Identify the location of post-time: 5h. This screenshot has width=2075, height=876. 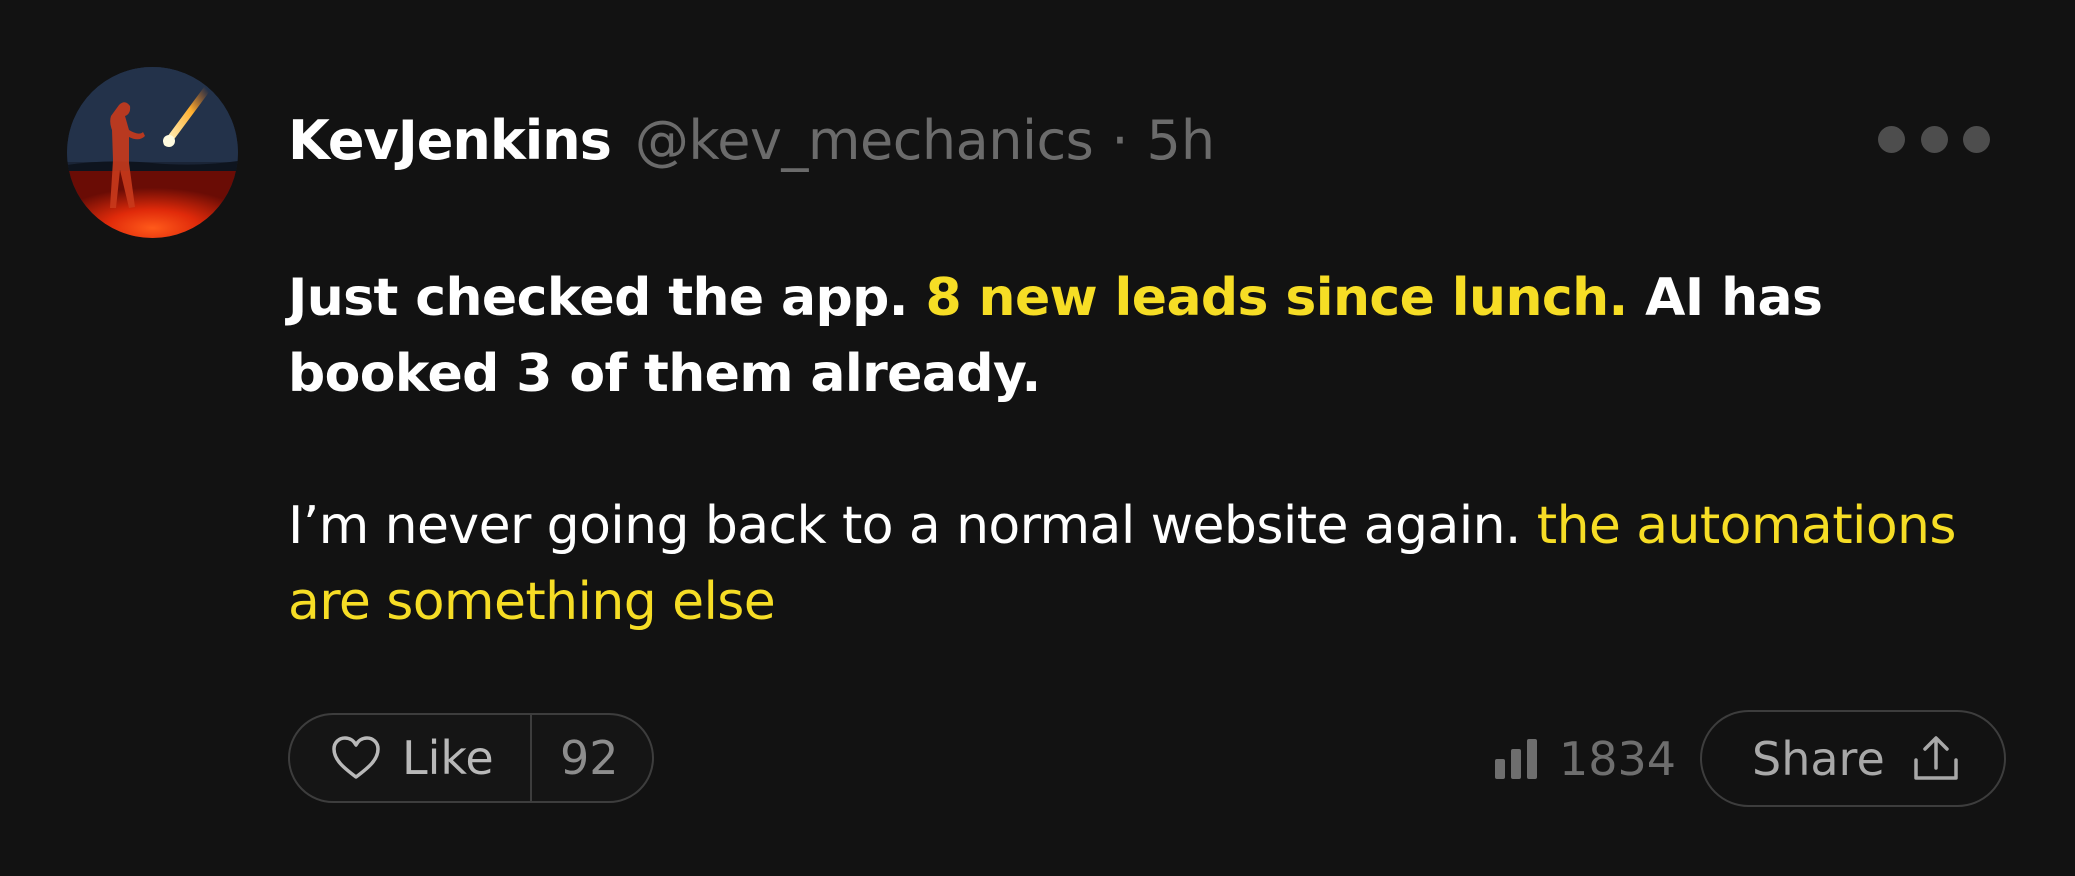
(1180, 140).